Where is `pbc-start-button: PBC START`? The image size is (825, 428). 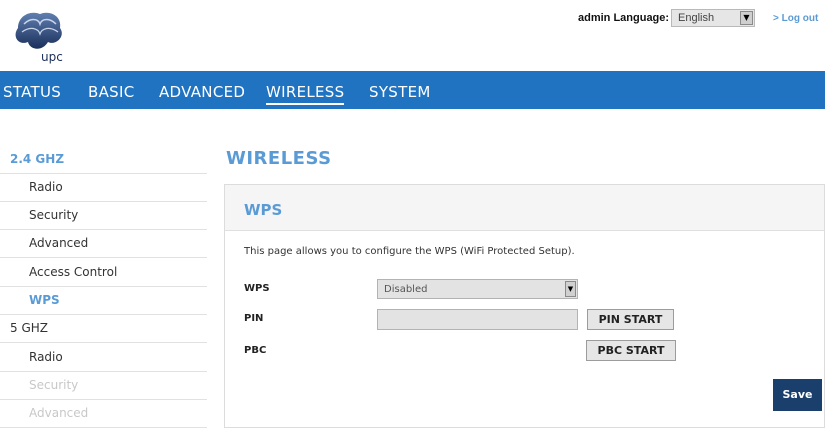 pbc-start-button: PBC START is located at coordinates (631, 350).